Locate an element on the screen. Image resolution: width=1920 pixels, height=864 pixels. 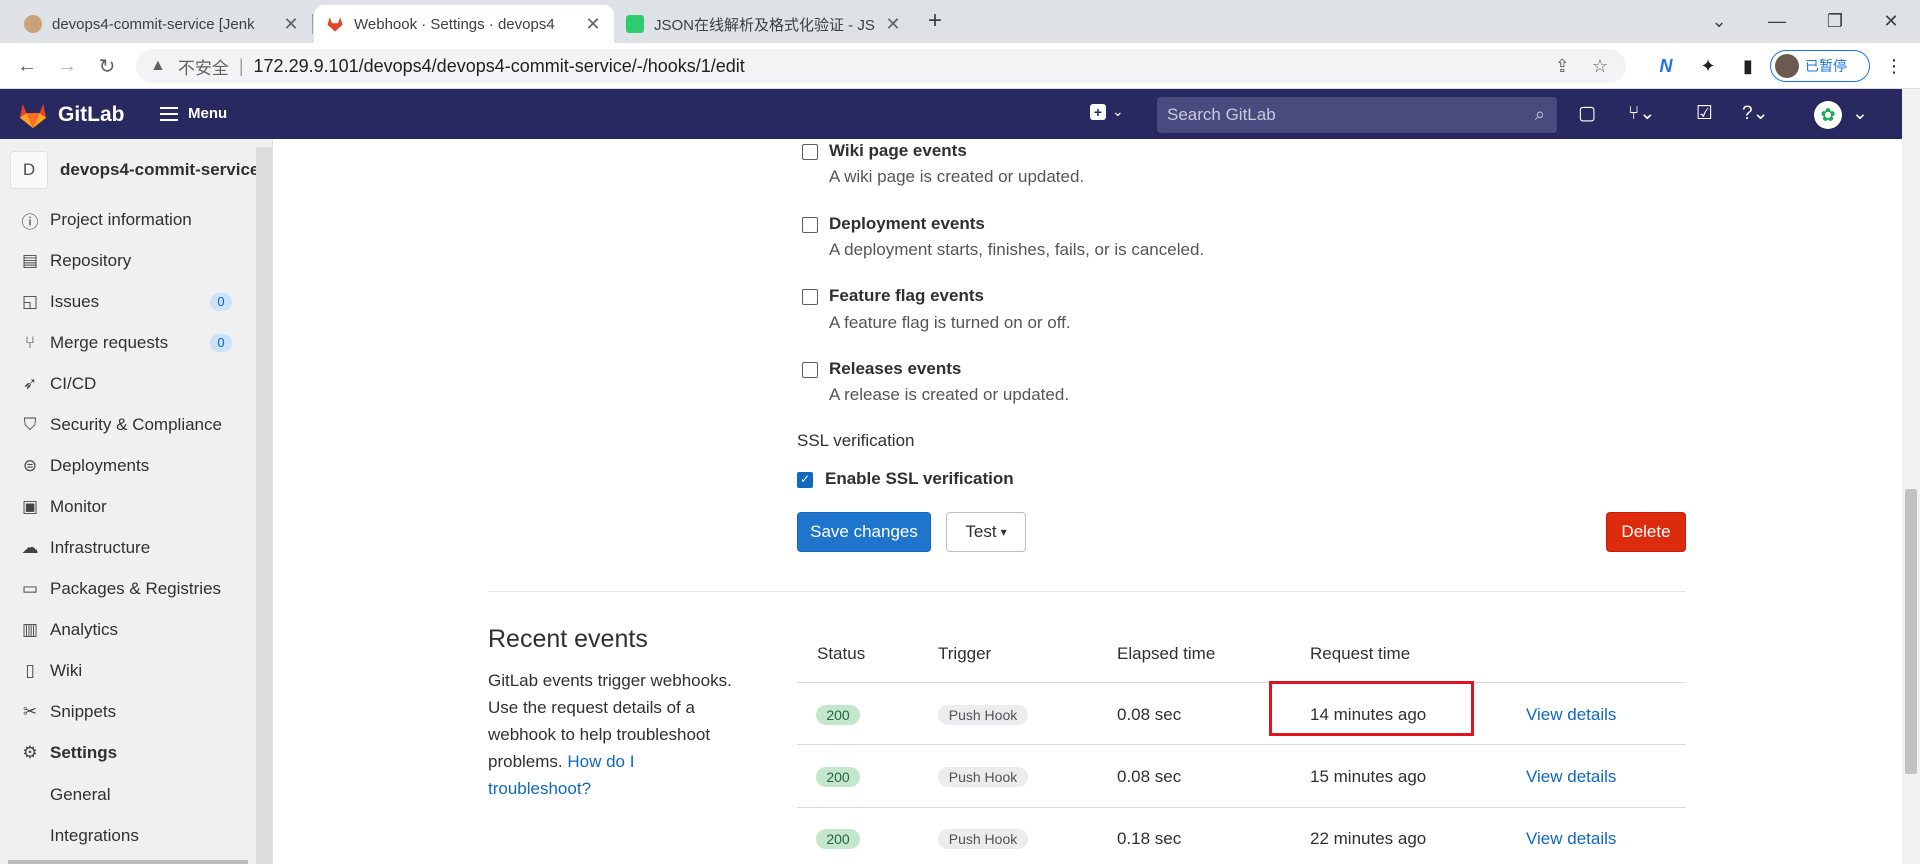
avatar-chevron-down-icon: ⌄ is located at coordinates (1860, 113).